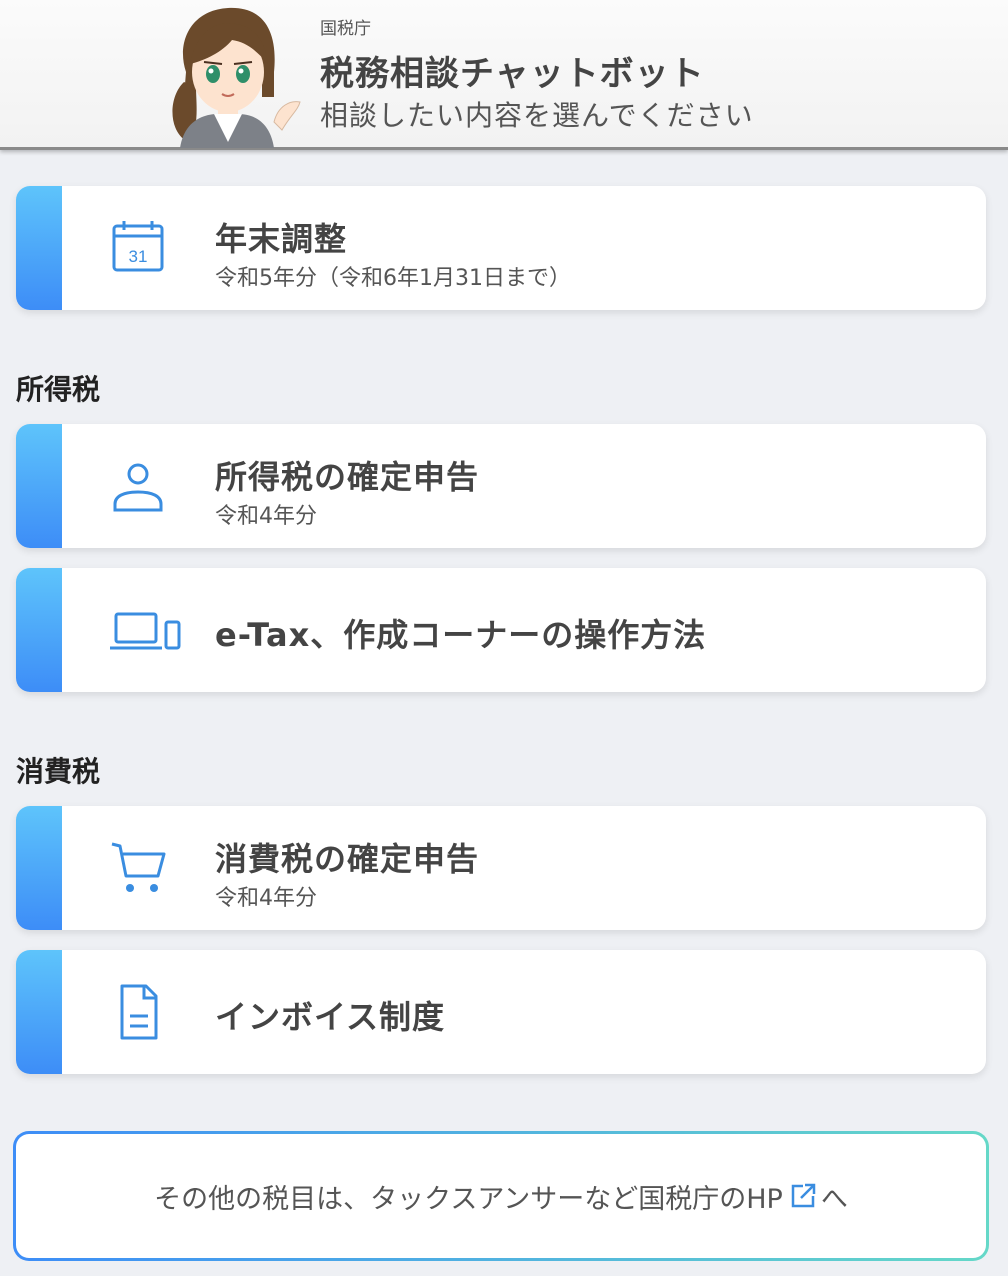  I want to click on card-title: インボイス制度, so click(330, 1017).